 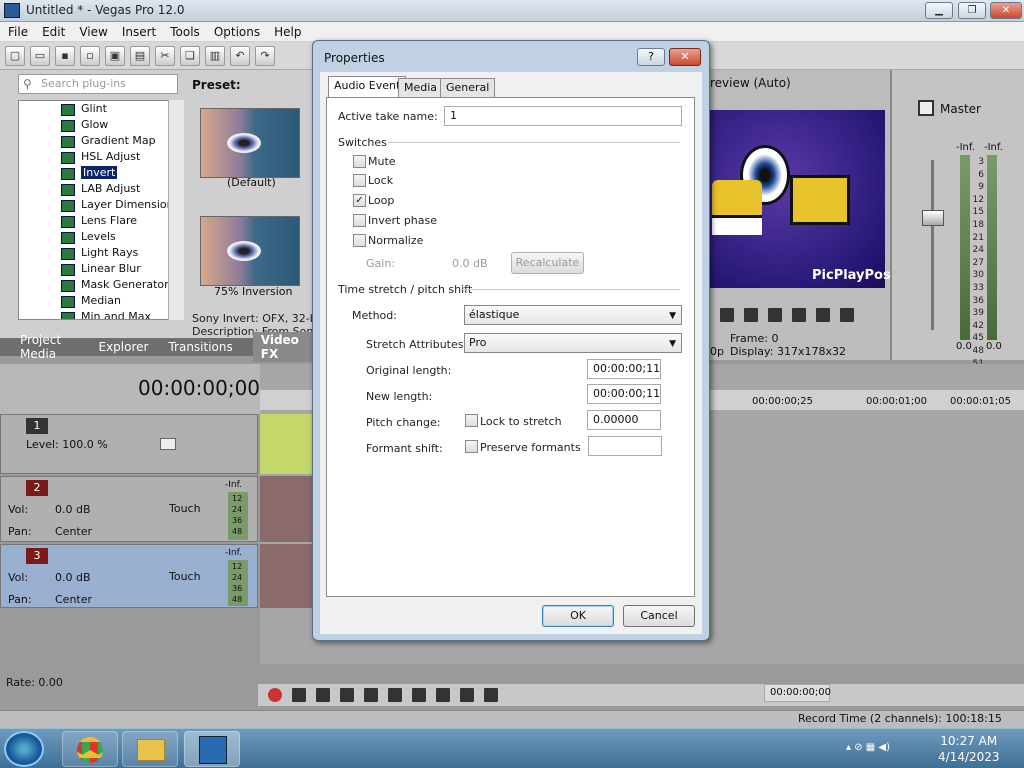 What do you see at coordinates (468, 88) in the screenshot?
I see `tab-general: General` at bounding box center [468, 88].